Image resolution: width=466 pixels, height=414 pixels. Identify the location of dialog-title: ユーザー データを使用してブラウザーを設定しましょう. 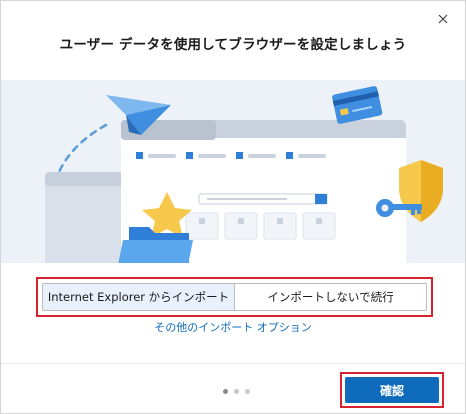
(233, 45).